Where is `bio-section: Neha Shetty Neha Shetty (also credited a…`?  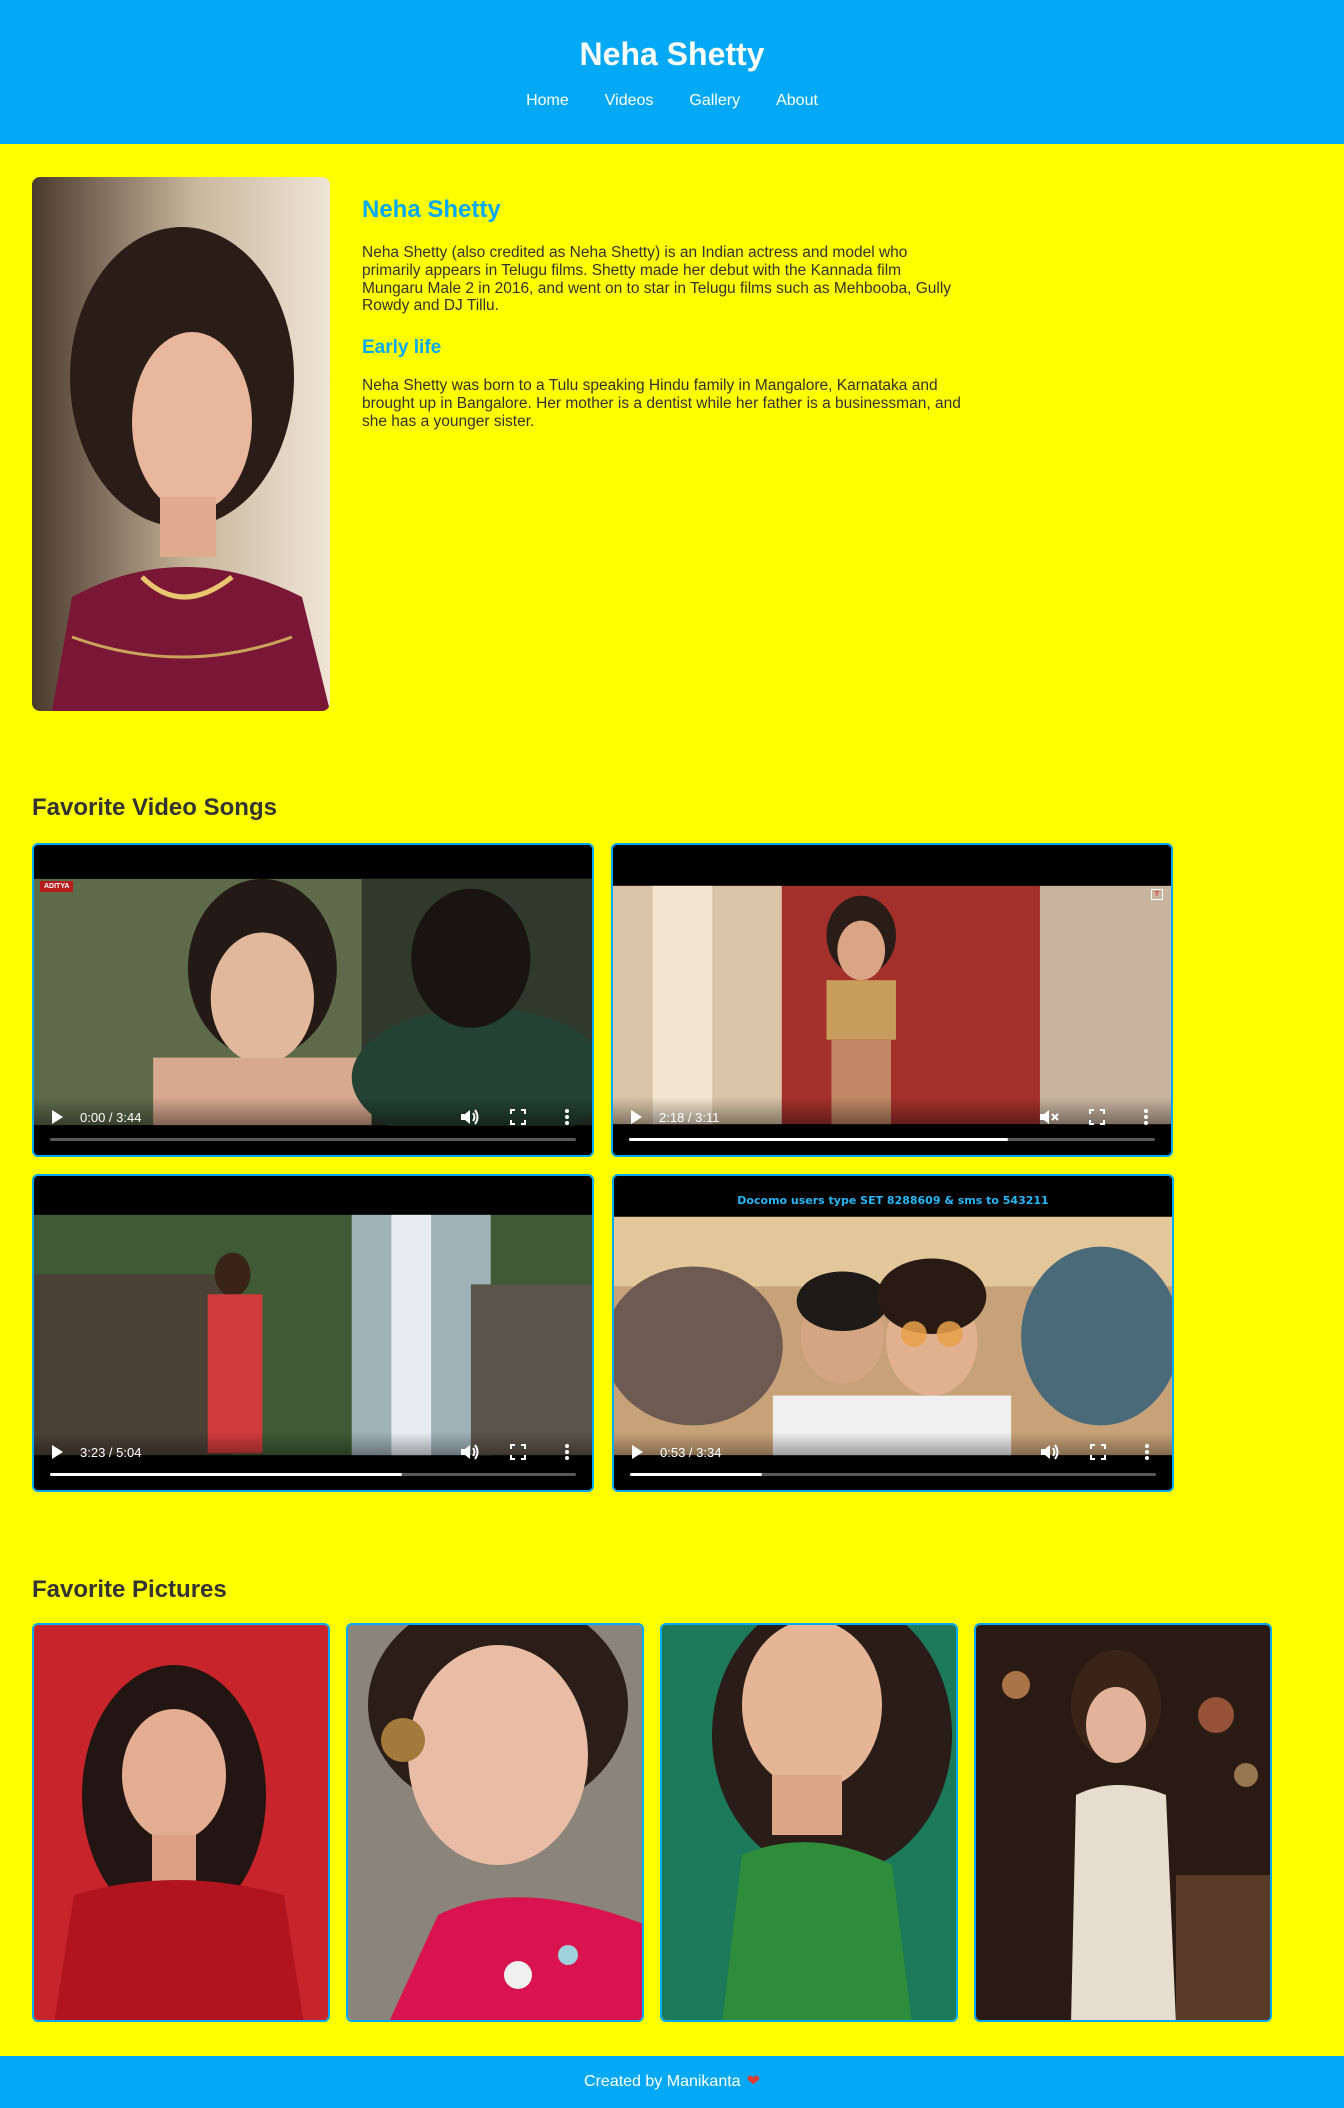 bio-section: Neha Shetty Neha Shetty (also credited a… is located at coordinates (662, 313).